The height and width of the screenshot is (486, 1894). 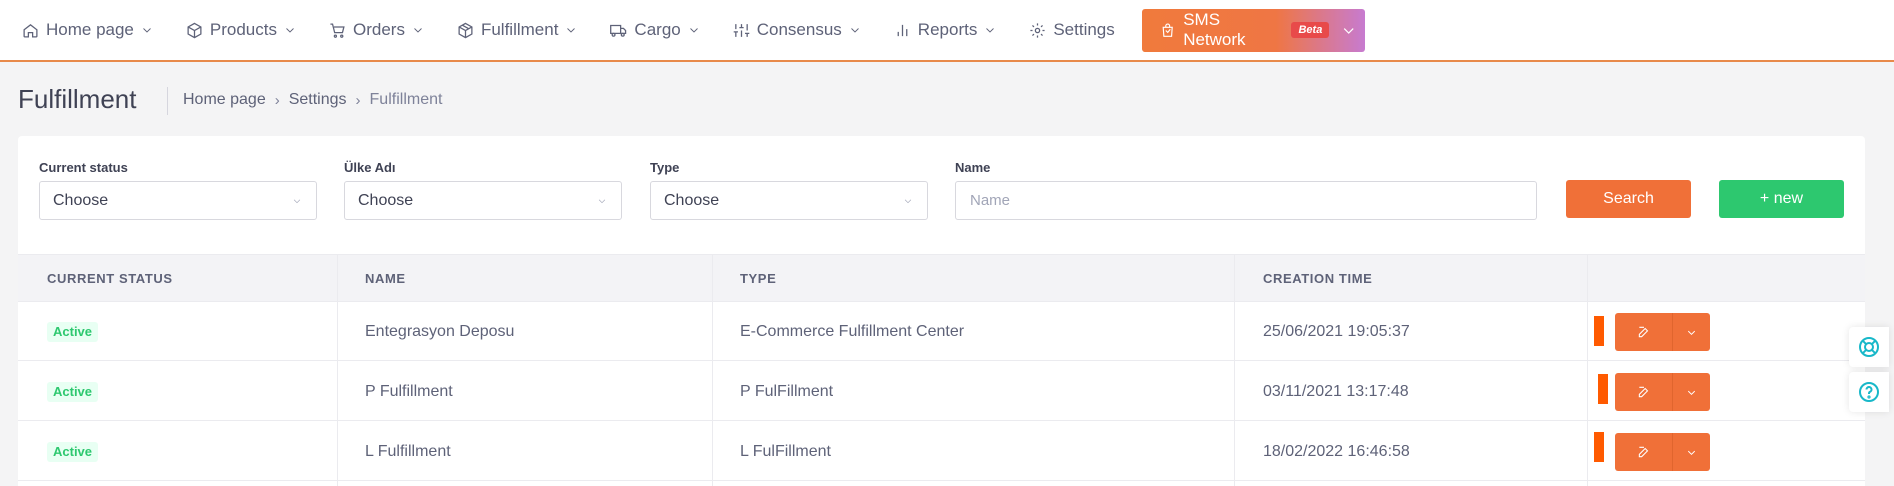 I want to click on row-creation-time: 18/02/2022 16:46:58, so click(x=1336, y=451).